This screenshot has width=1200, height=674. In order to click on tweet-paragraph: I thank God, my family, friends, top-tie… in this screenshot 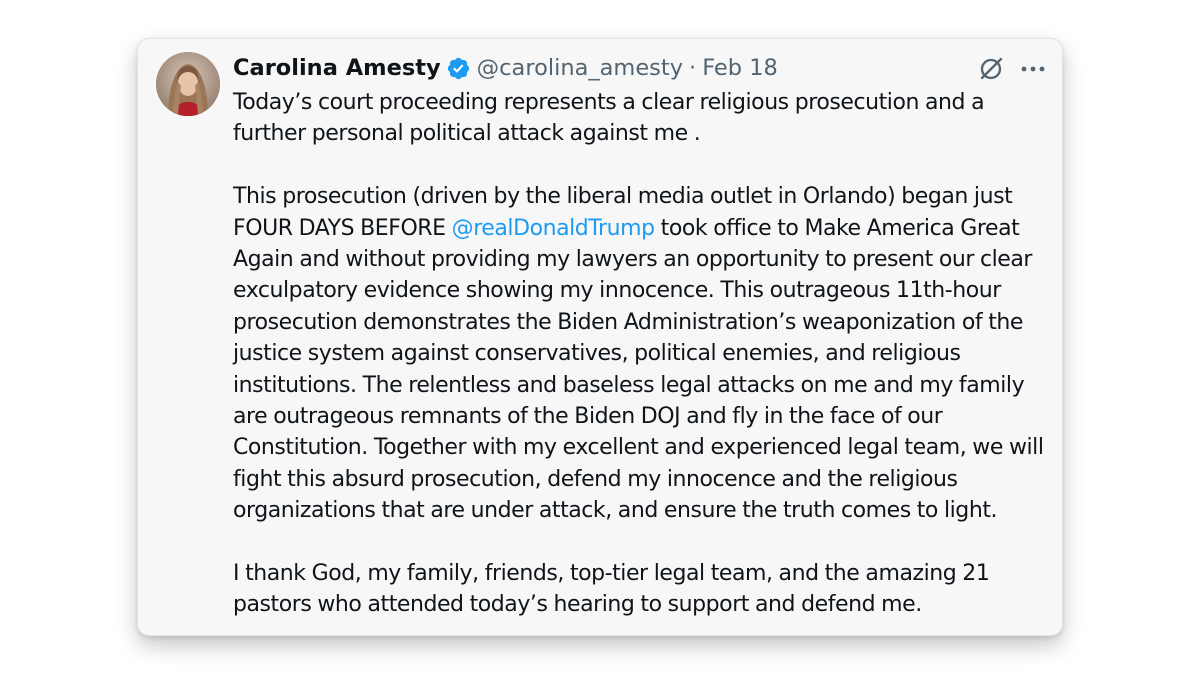, I will do `click(611, 589)`.